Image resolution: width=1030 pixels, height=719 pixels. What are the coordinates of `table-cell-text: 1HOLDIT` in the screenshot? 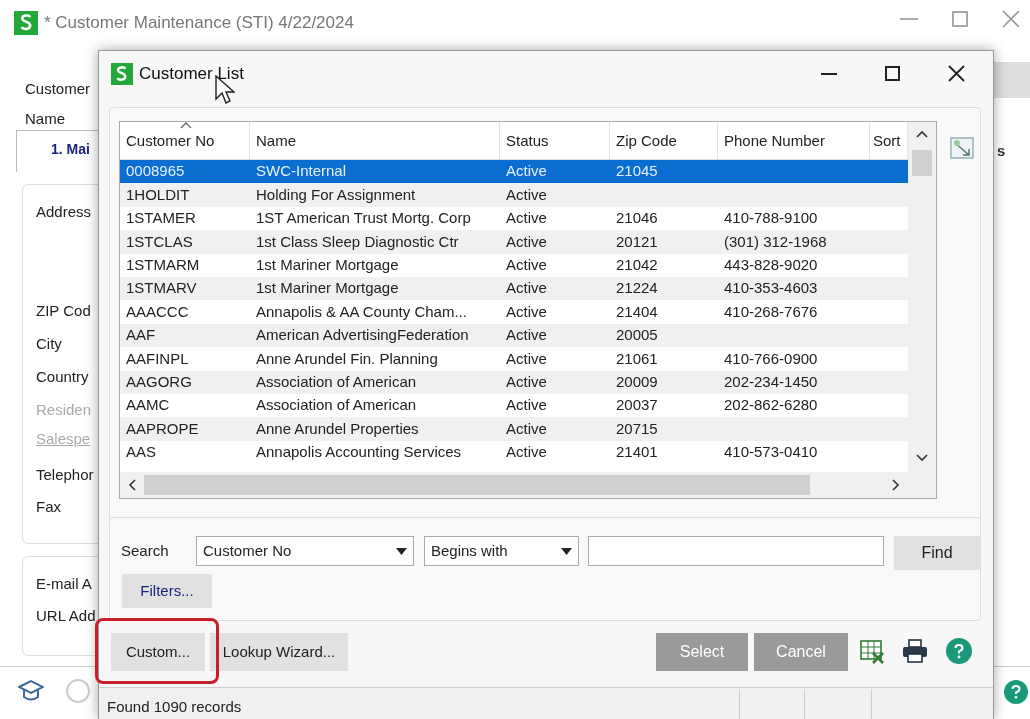 It's located at (158, 194).